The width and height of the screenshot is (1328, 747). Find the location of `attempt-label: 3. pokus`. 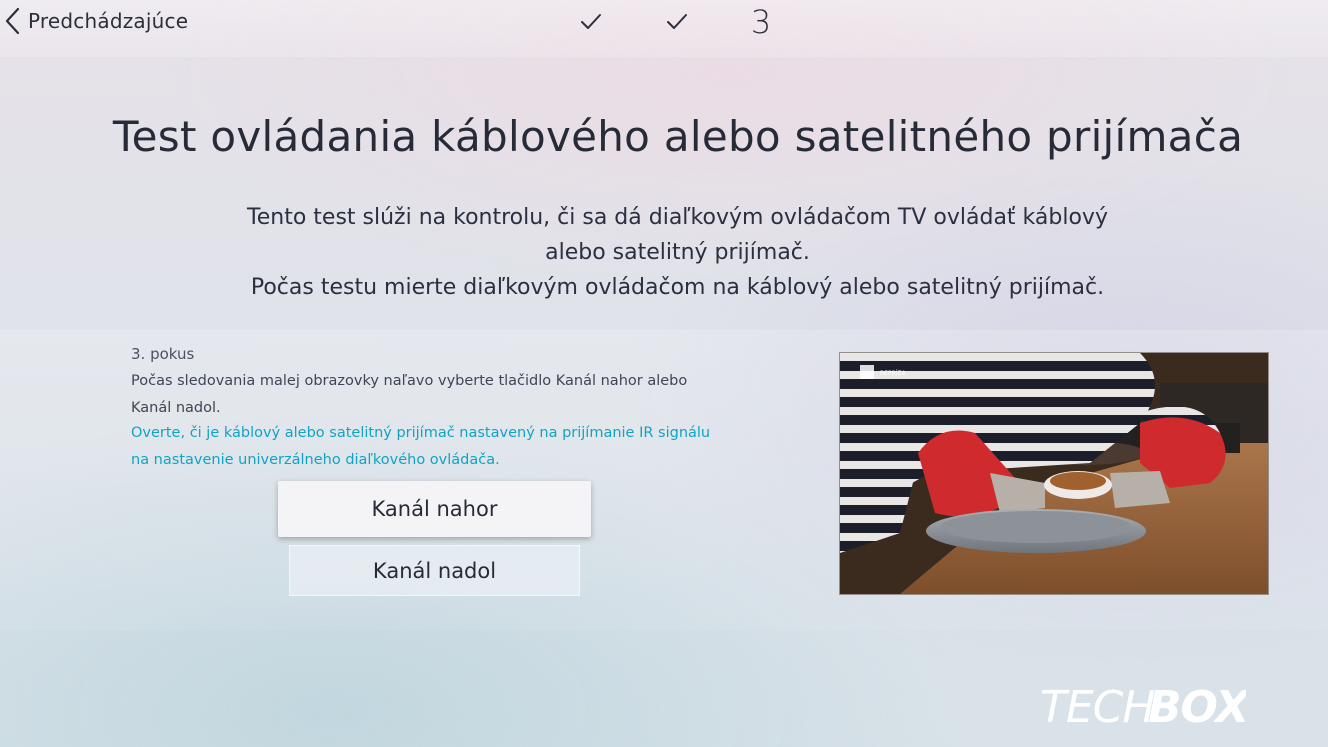

attempt-label: 3. pokus is located at coordinates (163, 354).